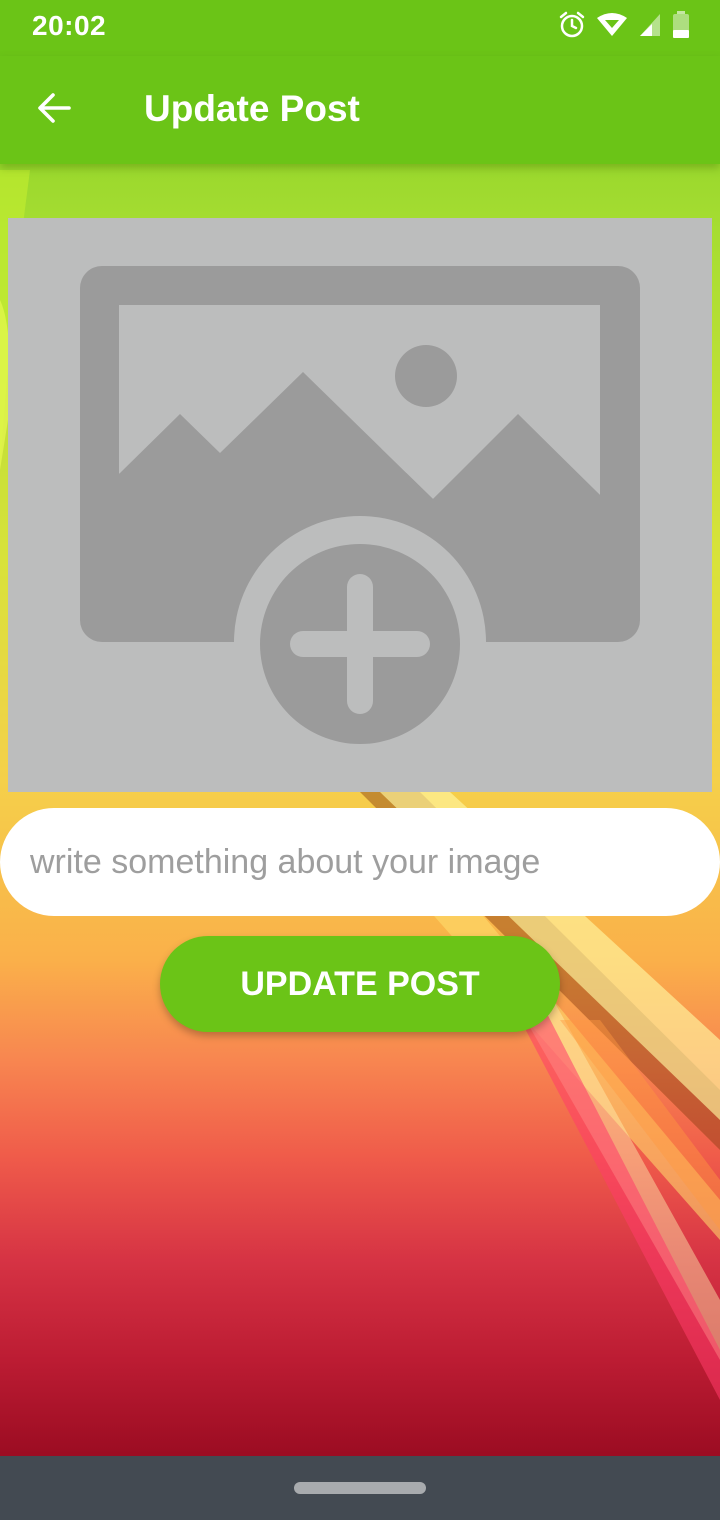  I want to click on home-indicator, so click(360, 1488).